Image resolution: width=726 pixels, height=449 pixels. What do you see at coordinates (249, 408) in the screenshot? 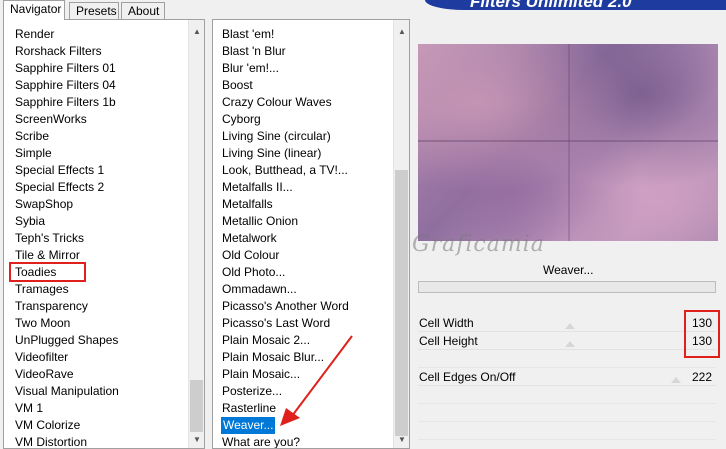
I see `list-item: Rasterline` at bounding box center [249, 408].